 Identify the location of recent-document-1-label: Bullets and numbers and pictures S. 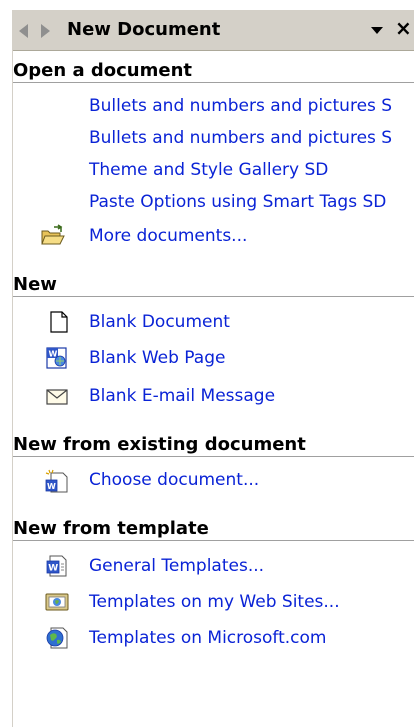
(240, 106).